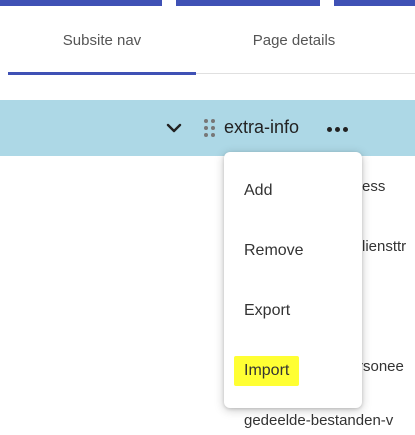 This screenshot has height=435, width=415. I want to click on menu-item-add: Add, so click(293, 191).